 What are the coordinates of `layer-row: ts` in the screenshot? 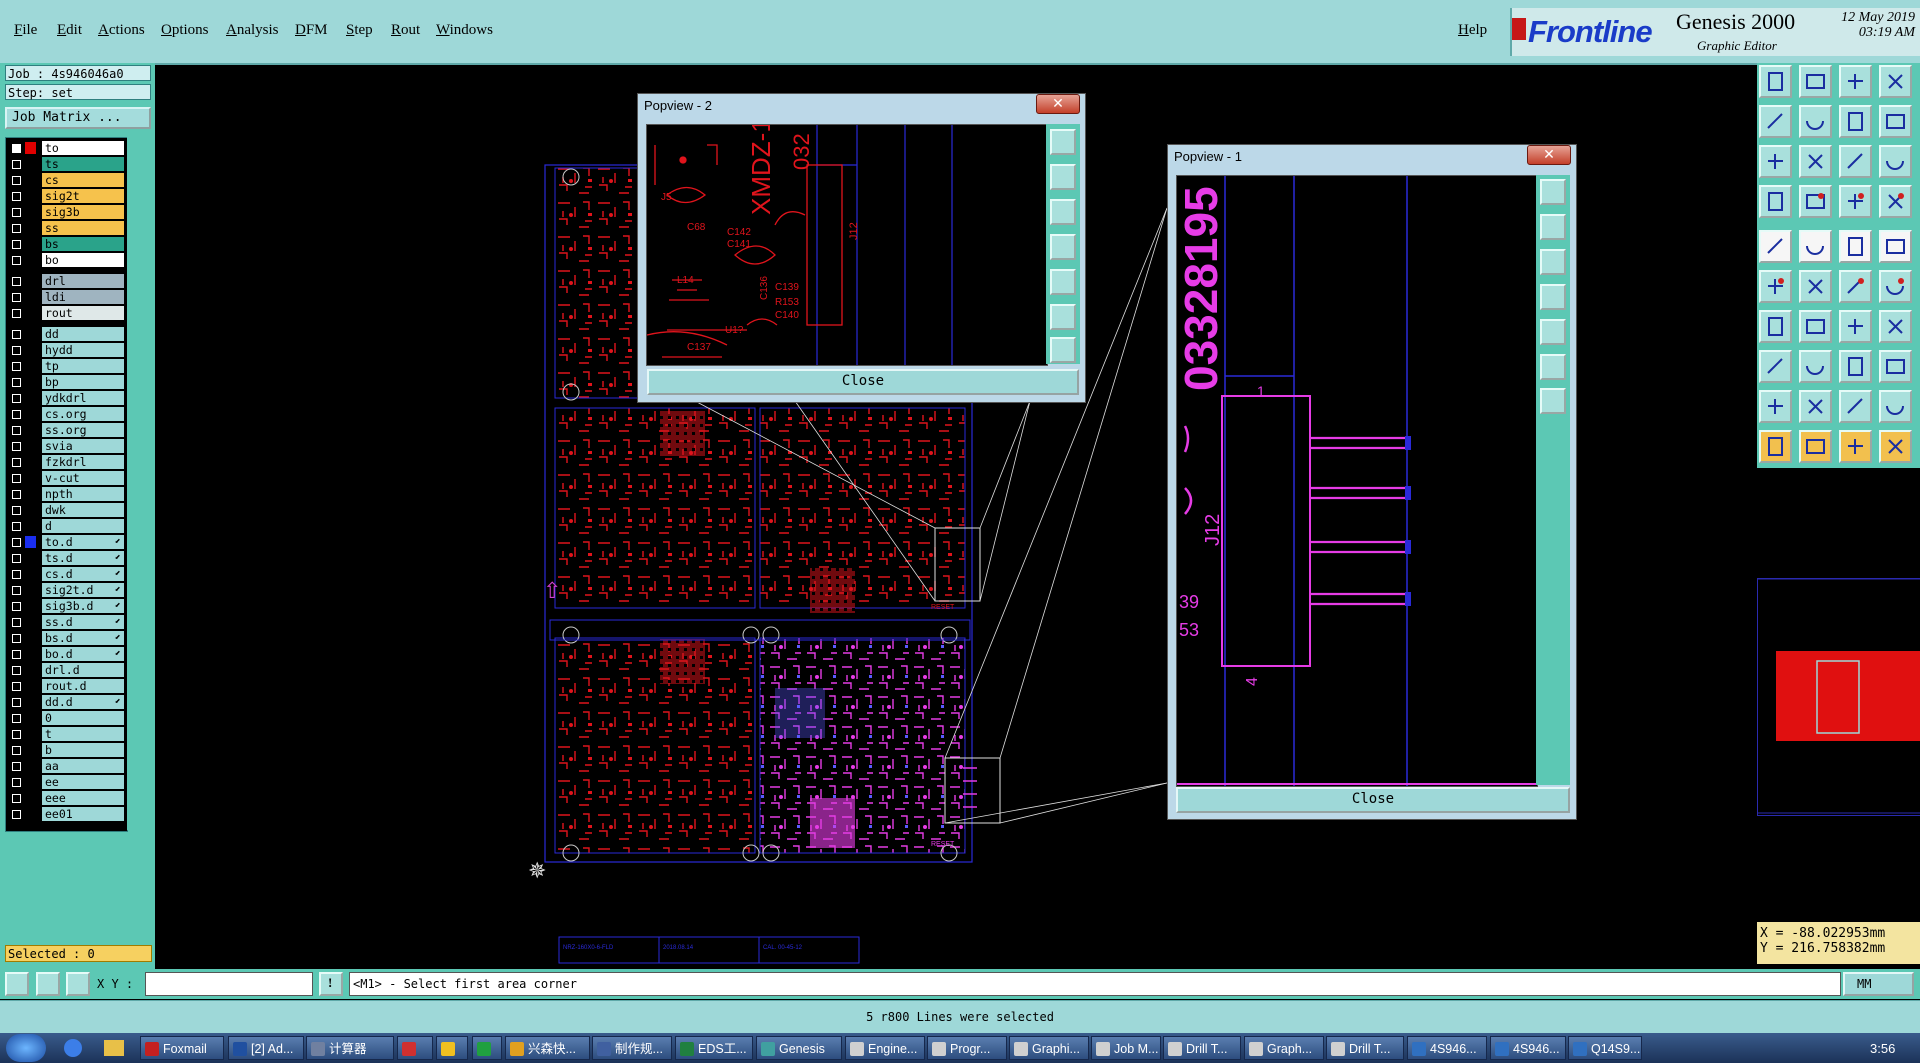 It's located at (66, 164).